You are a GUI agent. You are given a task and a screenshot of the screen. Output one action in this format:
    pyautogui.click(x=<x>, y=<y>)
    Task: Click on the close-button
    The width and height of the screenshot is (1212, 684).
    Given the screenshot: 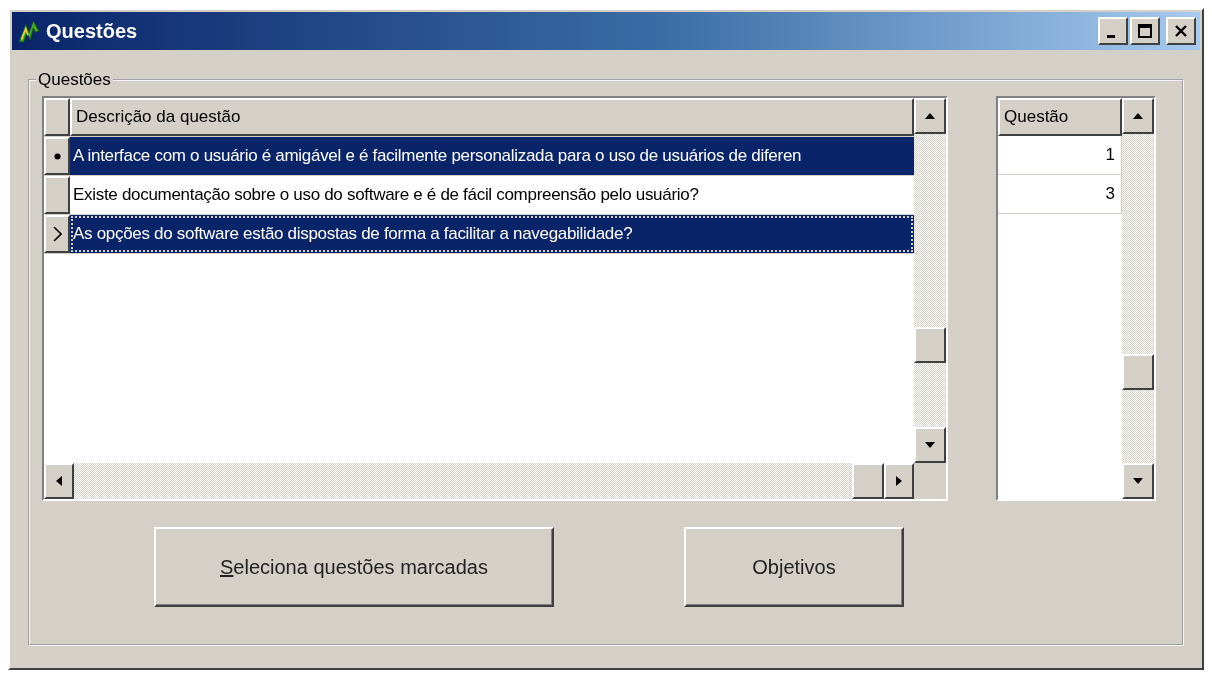 What is the action you would take?
    pyautogui.click(x=1181, y=31)
    